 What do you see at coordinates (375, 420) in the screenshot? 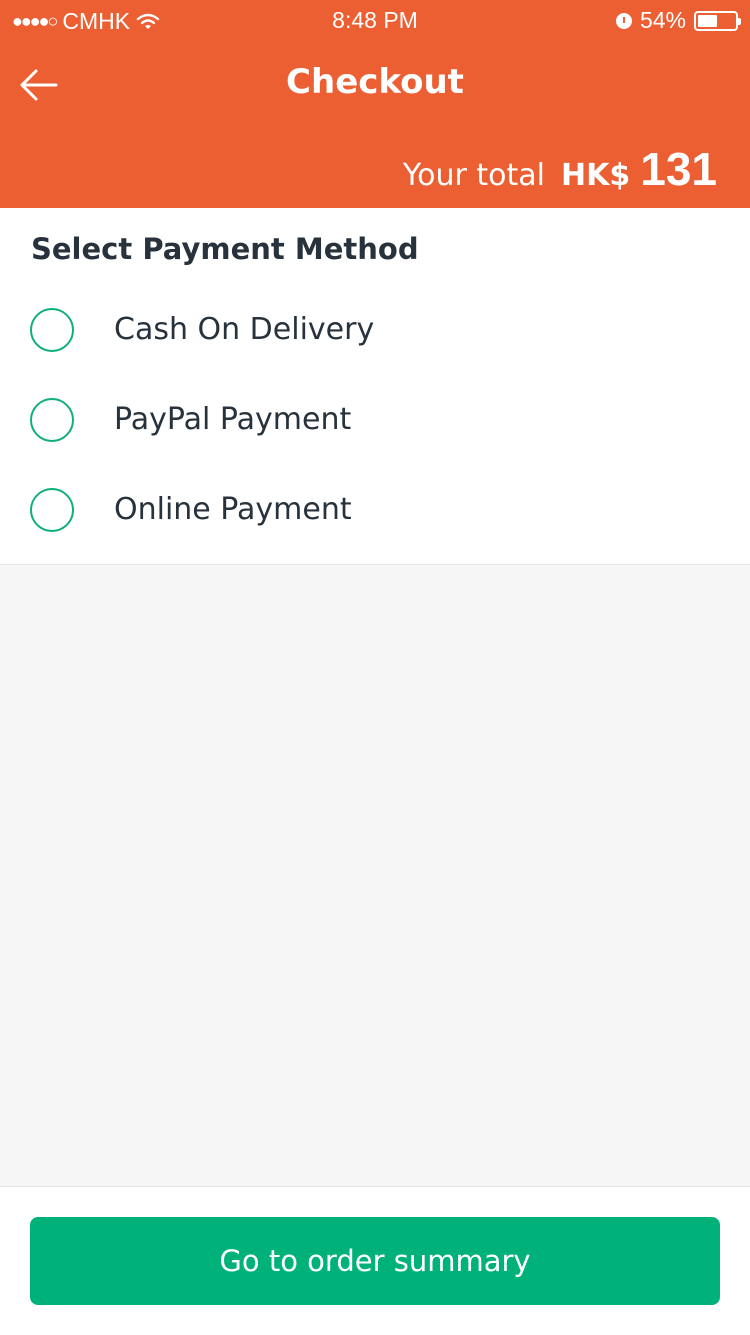
I see `payment-option-paypal: PayPal Payment` at bounding box center [375, 420].